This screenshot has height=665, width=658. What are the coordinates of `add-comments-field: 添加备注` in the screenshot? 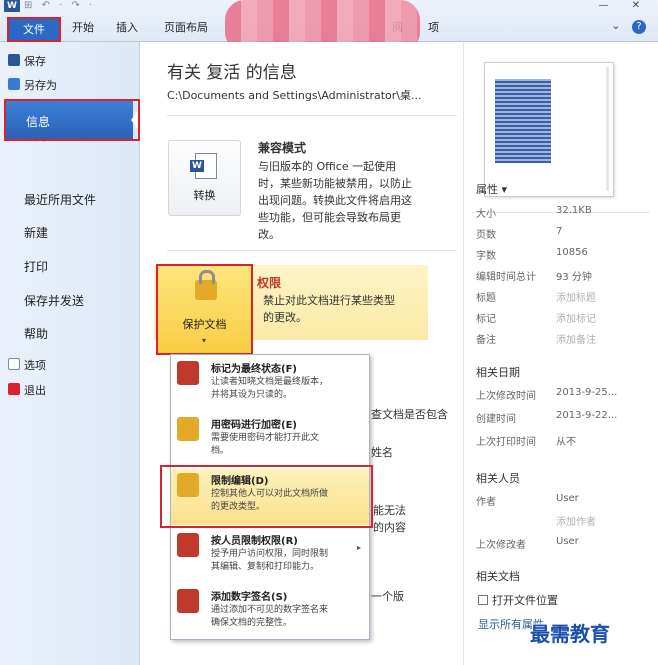 It's located at (576, 338).